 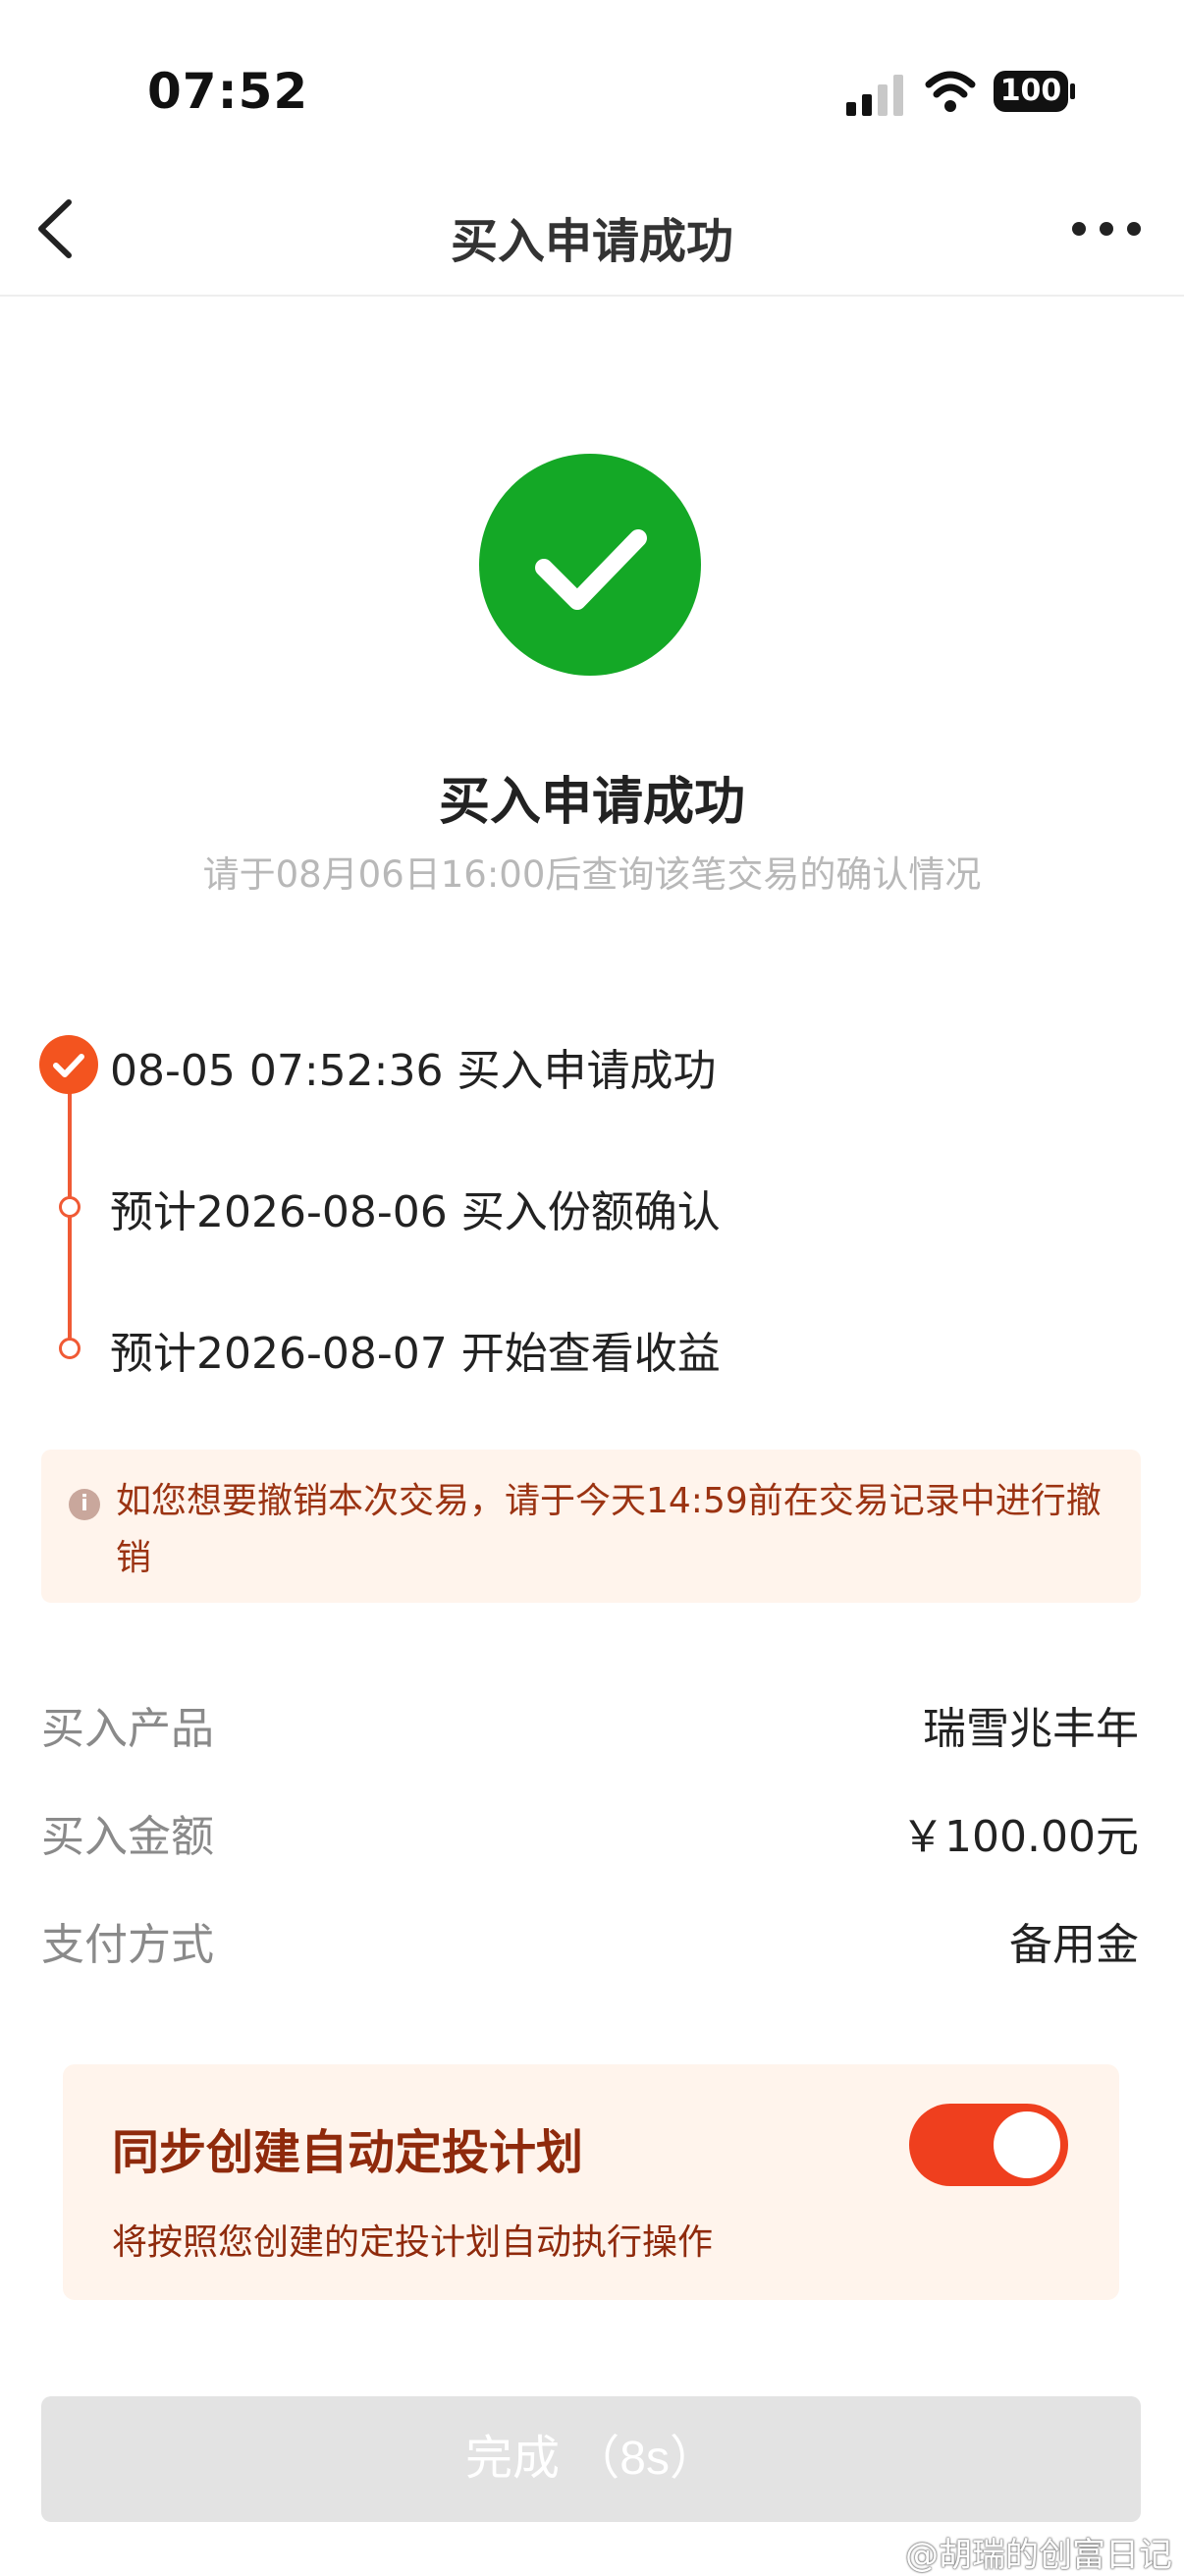 I want to click on detail-value-product: 瑞雪兆丰年, so click(x=1031, y=1729).